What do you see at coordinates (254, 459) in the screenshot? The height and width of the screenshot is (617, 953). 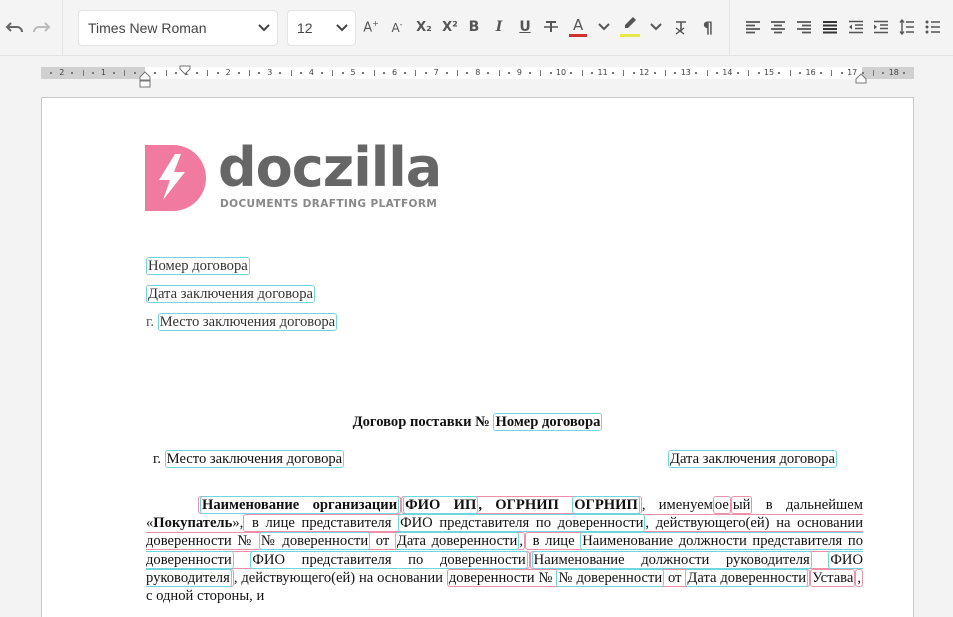 I see `placeholder-place: Место заключения договора` at bounding box center [254, 459].